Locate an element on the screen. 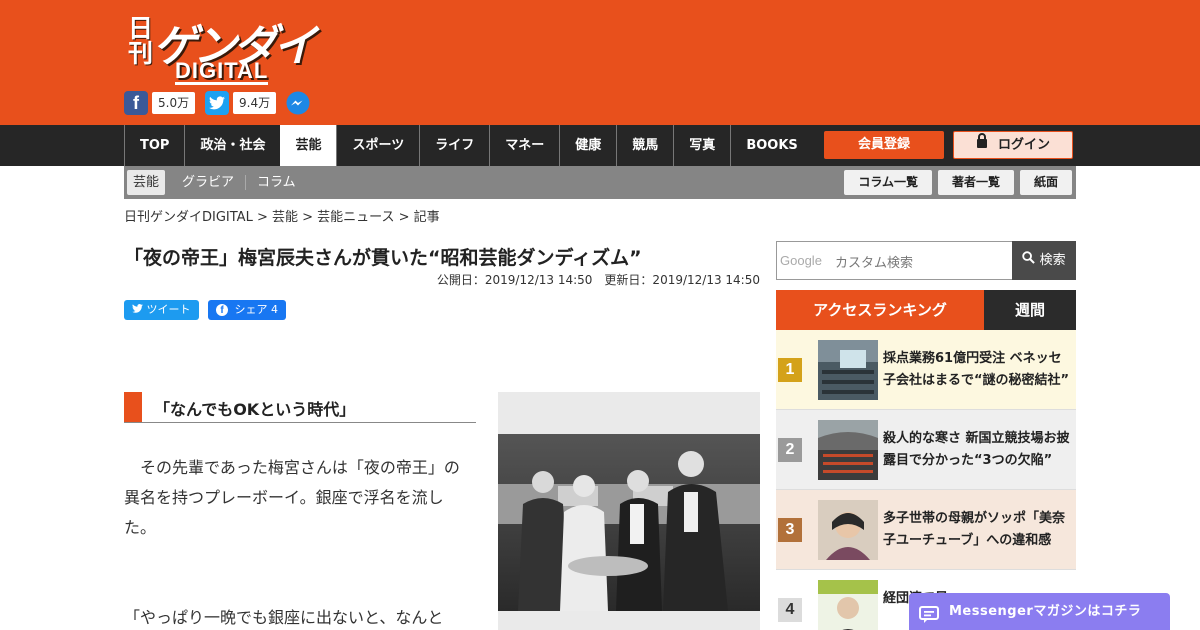 This screenshot has width=1200, height=630. ranking-item: 1 採点業務61億円受注 ベネッセ子会社はまるで“謎の秘密結社” is located at coordinates (926, 370).